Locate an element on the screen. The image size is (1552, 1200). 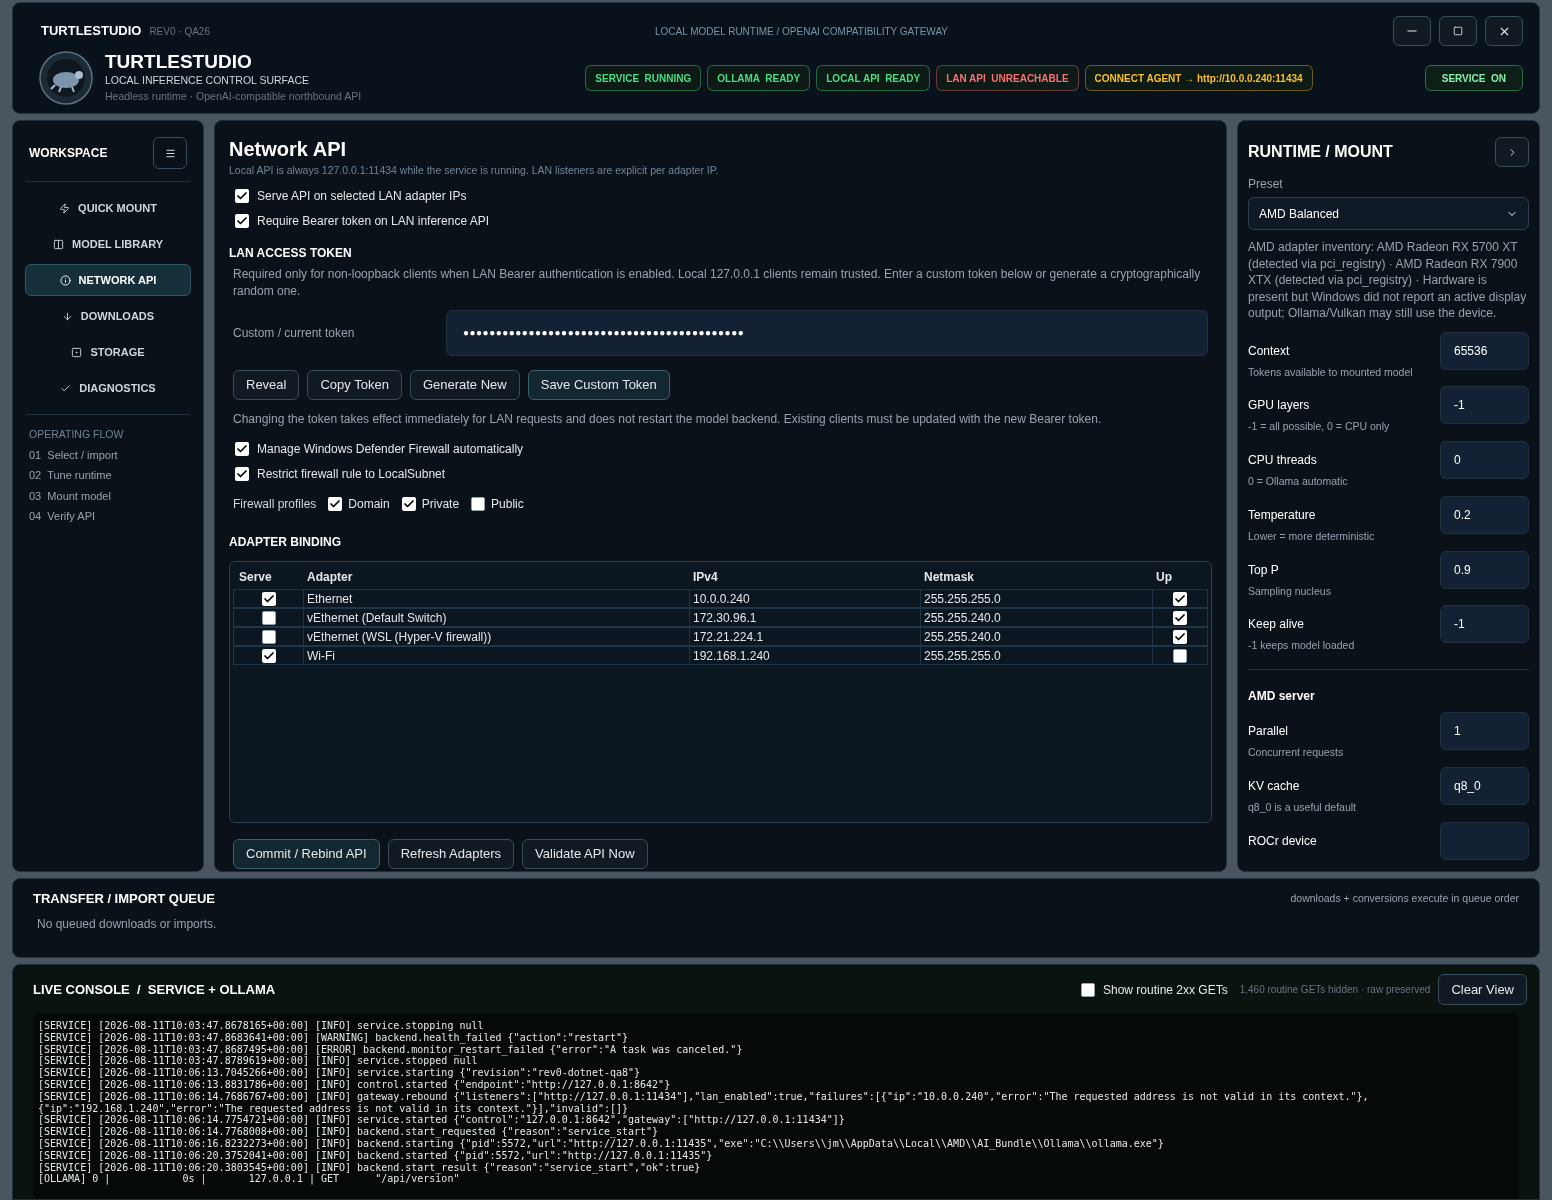
columns-icon is located at coordinates (58, 244).